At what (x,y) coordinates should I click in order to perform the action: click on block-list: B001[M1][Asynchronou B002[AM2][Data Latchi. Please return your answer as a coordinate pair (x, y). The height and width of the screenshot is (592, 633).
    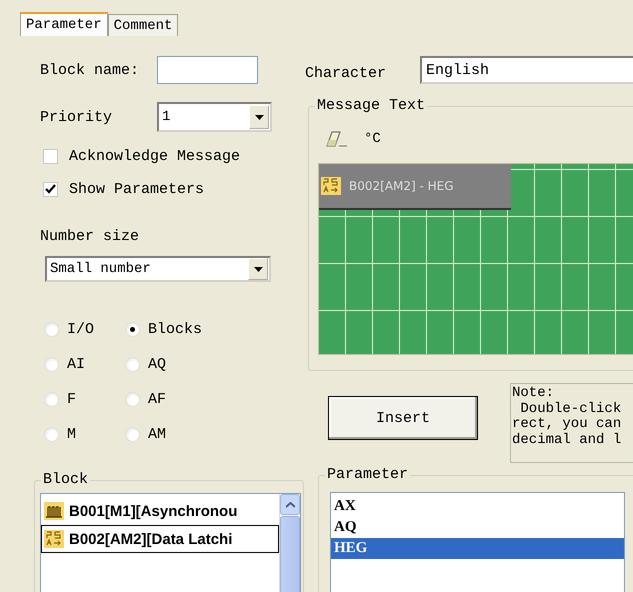
    Looking at the image, I should click on (170, 542).